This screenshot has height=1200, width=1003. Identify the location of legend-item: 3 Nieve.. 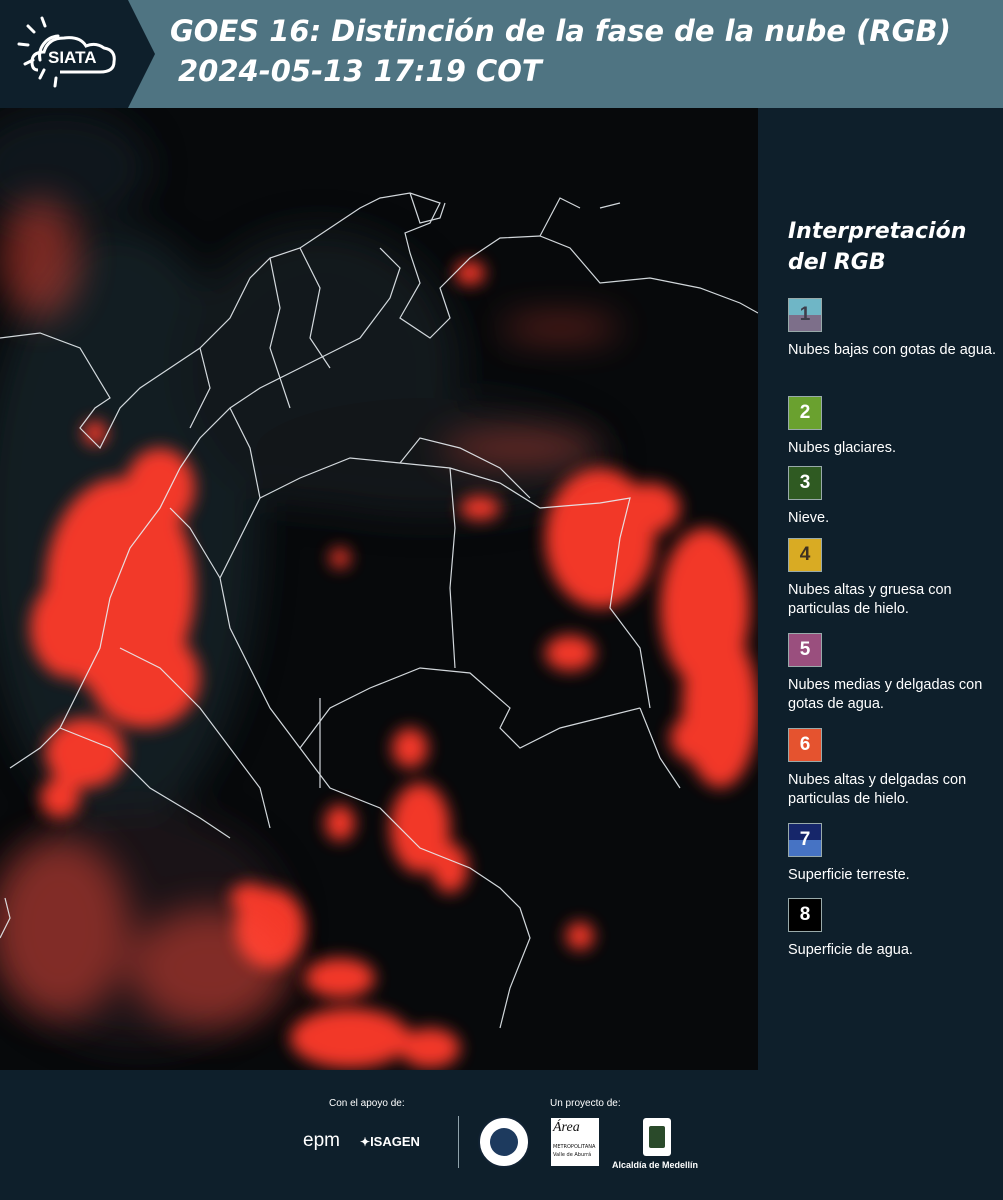
(895, 497).